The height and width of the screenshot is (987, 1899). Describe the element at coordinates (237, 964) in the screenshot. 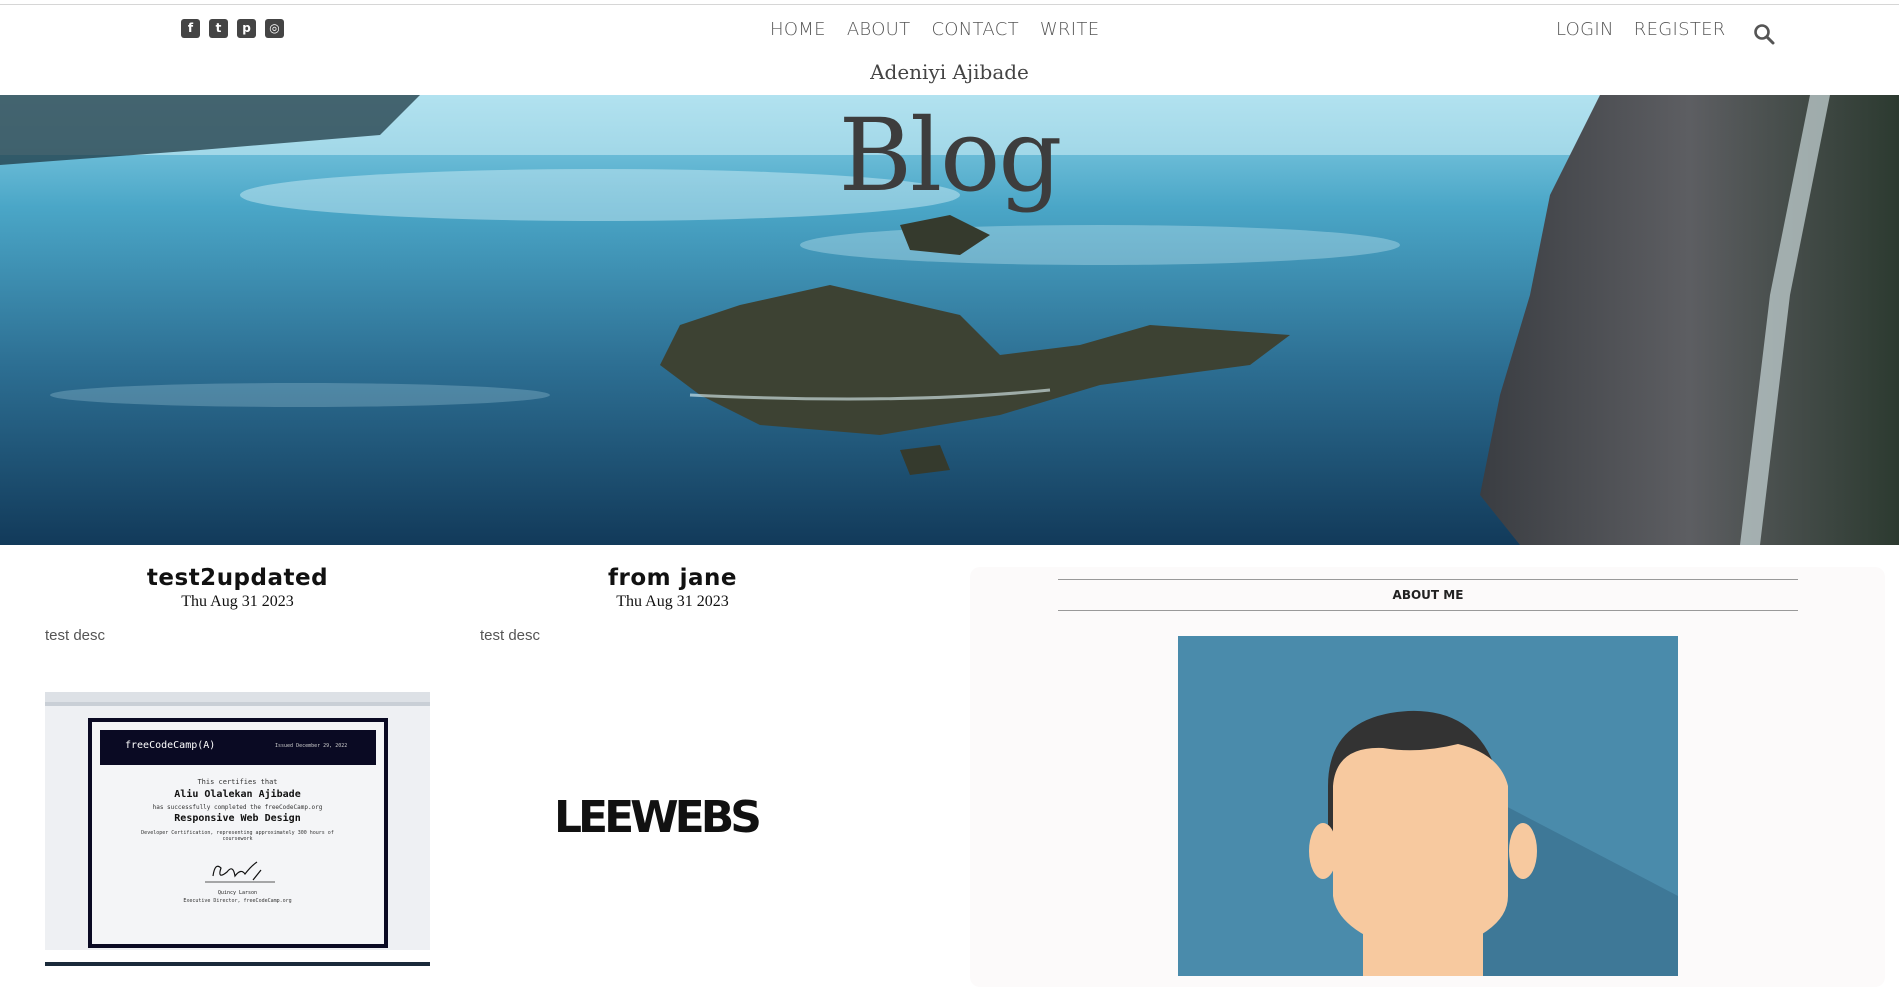

I see `next-post-image-strip` at that location.